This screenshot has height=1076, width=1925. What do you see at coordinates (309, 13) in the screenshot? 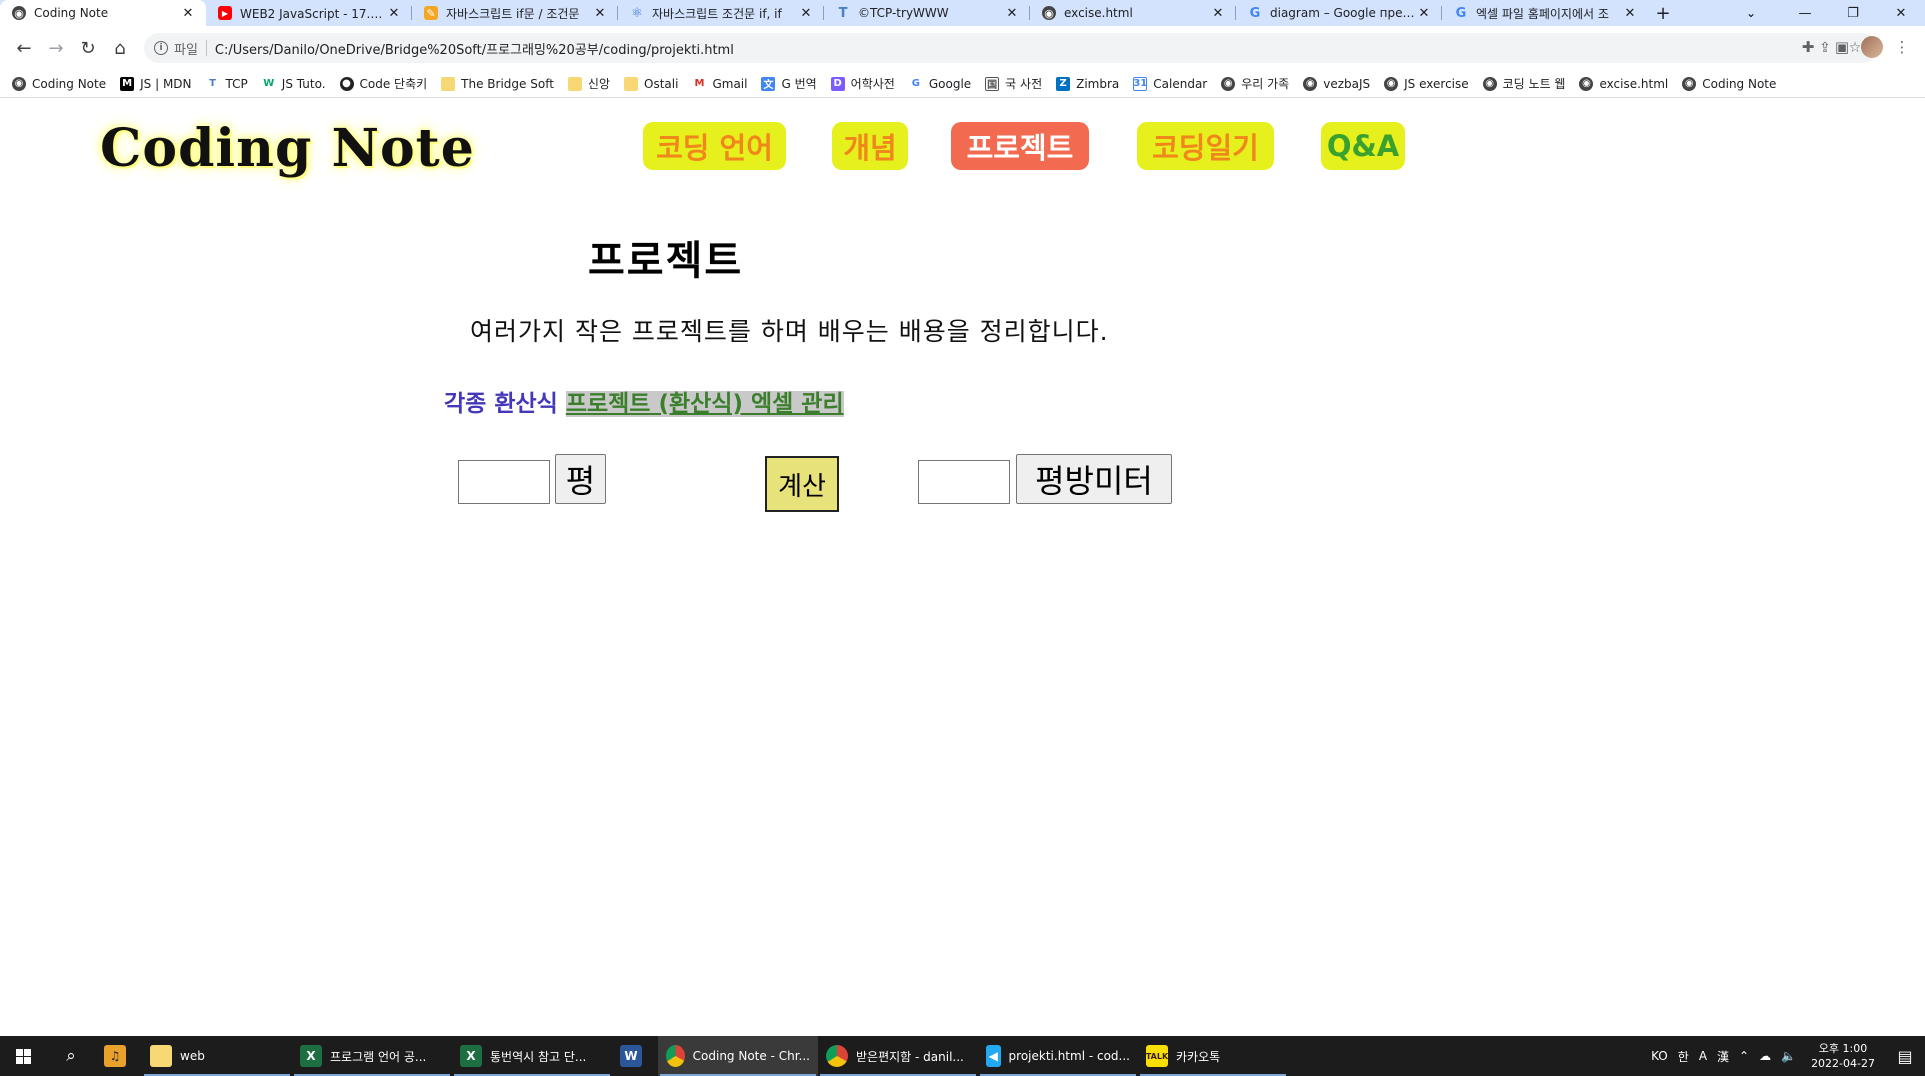
I see `tab-web2-javascript: ▶ WEB2 JavaScript - 17.조건 ✕` at bounding box center [309, 13].